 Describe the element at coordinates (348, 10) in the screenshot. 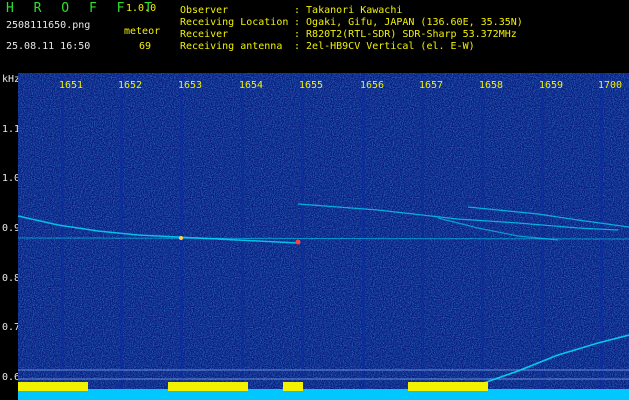

I see `observer-value: : Takanori Kawachi` at that location.